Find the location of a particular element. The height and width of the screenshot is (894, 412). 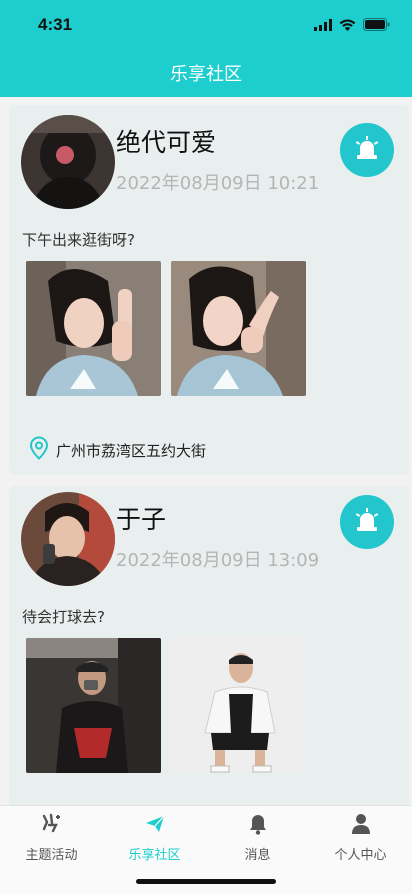

tab-activities: 主题活动 is located at coordinates (51, 838).